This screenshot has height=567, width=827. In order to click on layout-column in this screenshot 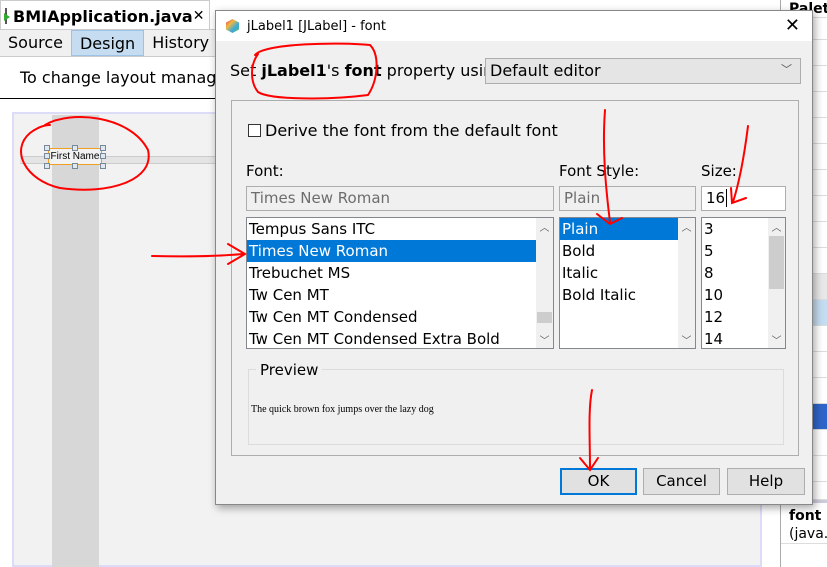, I will do `click(75, 341)`.